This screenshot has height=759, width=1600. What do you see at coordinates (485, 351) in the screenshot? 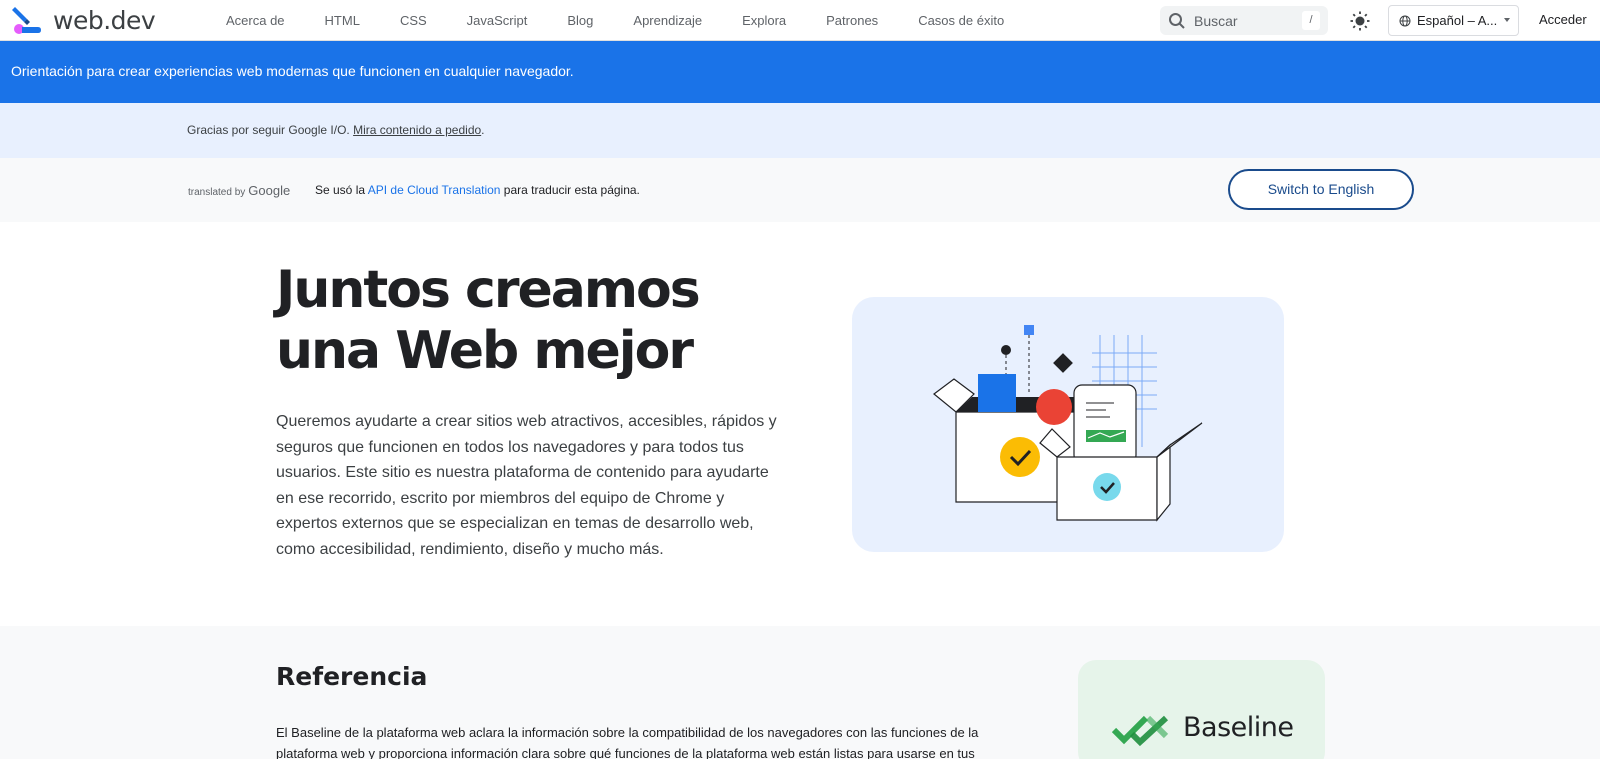
I see `hero-title-line-2: una Web mejor` at bounding box center [485, 351].